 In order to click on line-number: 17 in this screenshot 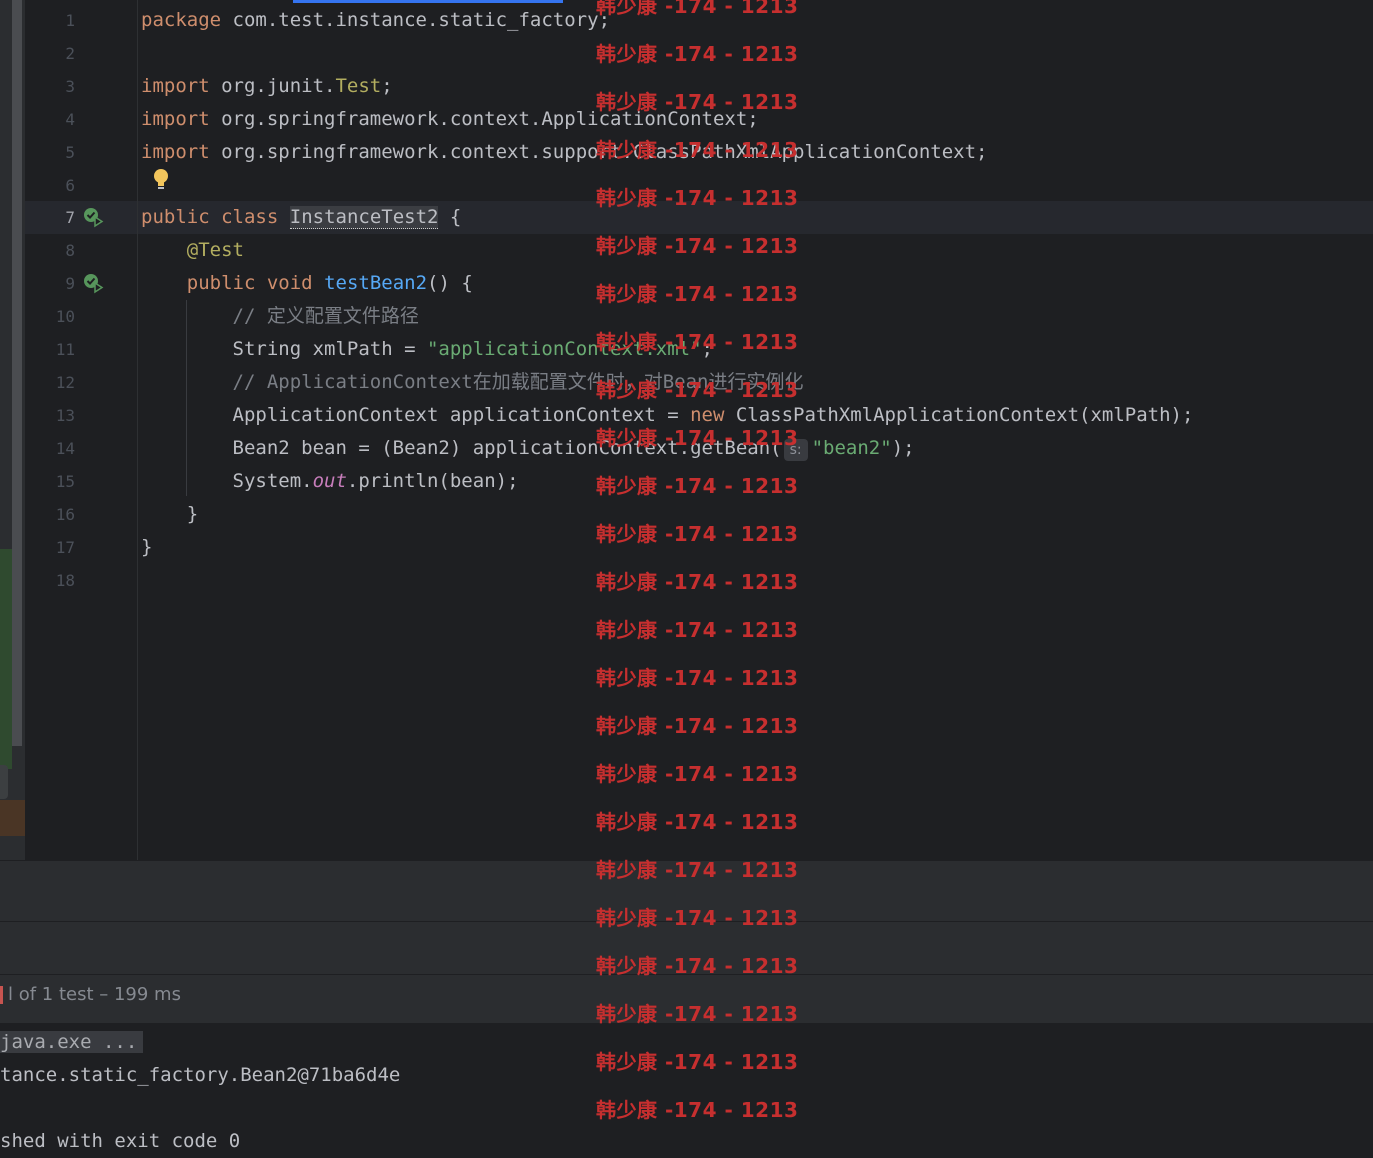, I will do `click(65, 547)`.